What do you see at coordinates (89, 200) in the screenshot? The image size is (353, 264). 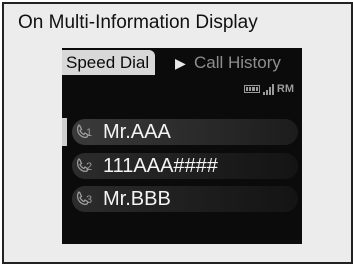 I see `speed-dial-index: 3` at bounding box center [89, 200].